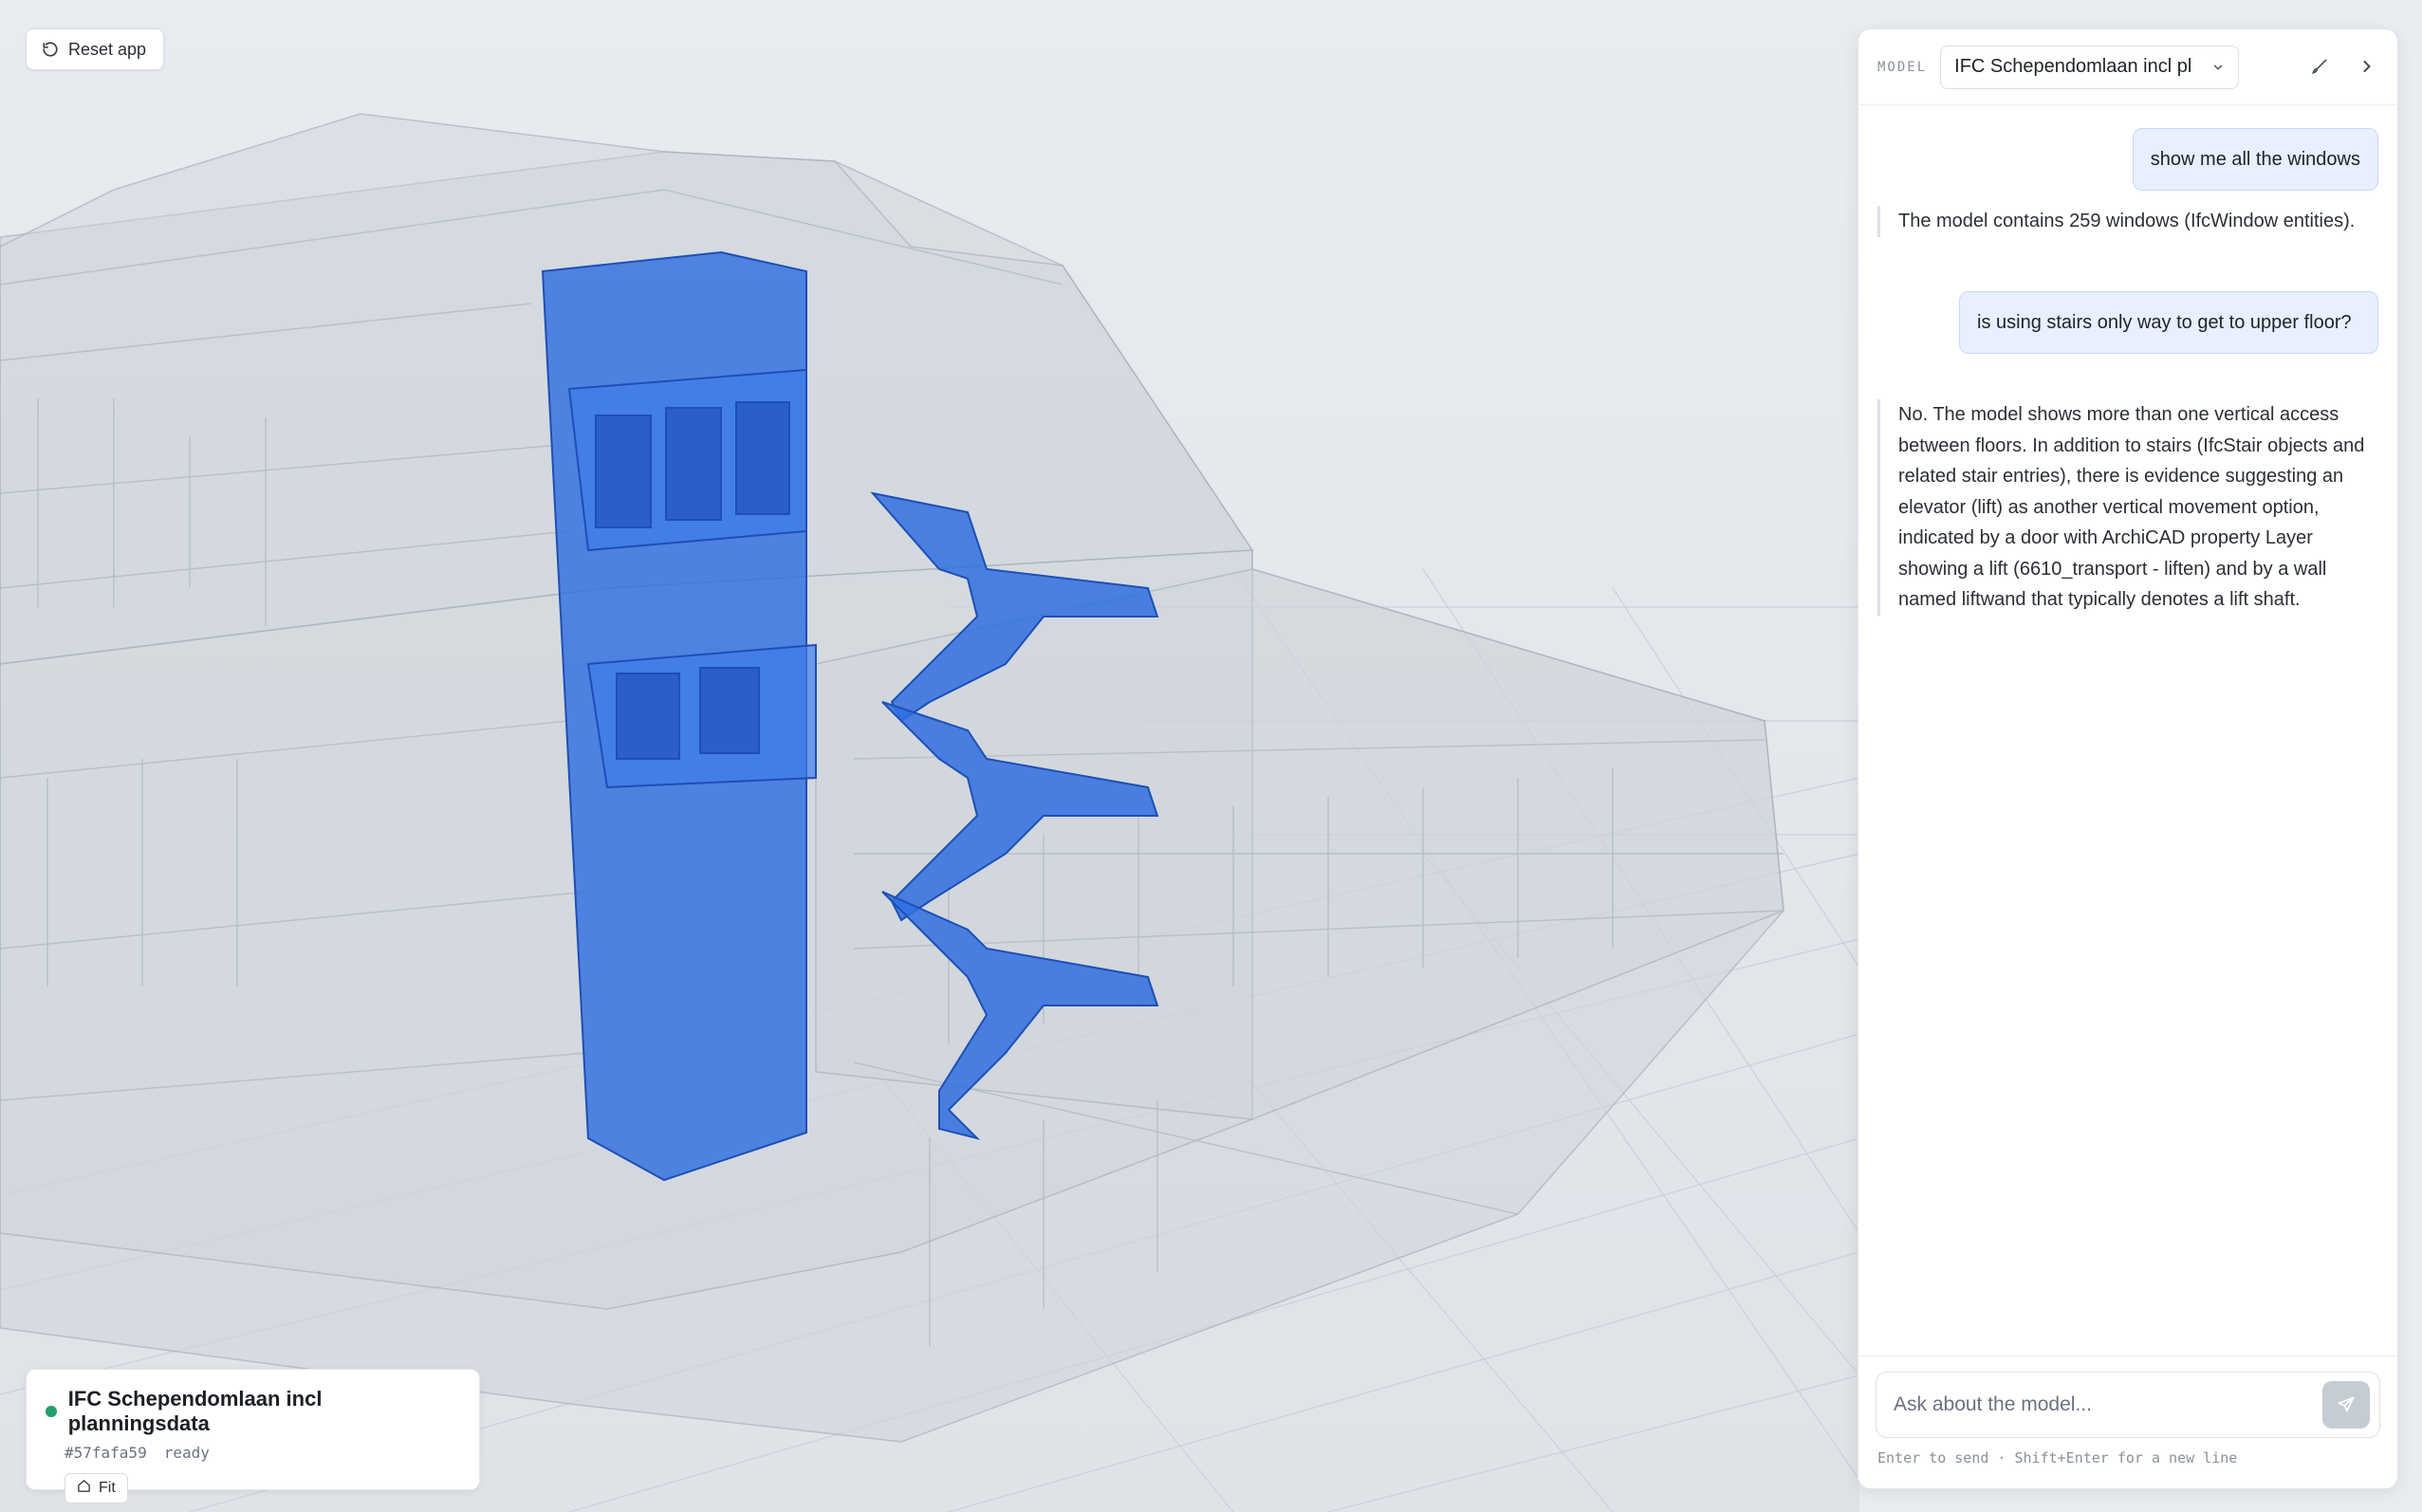  What do you see at coordinates (2367, 67) in the screenshot?
I see `chevron-right-icon` at bounding box center [2367, 67].